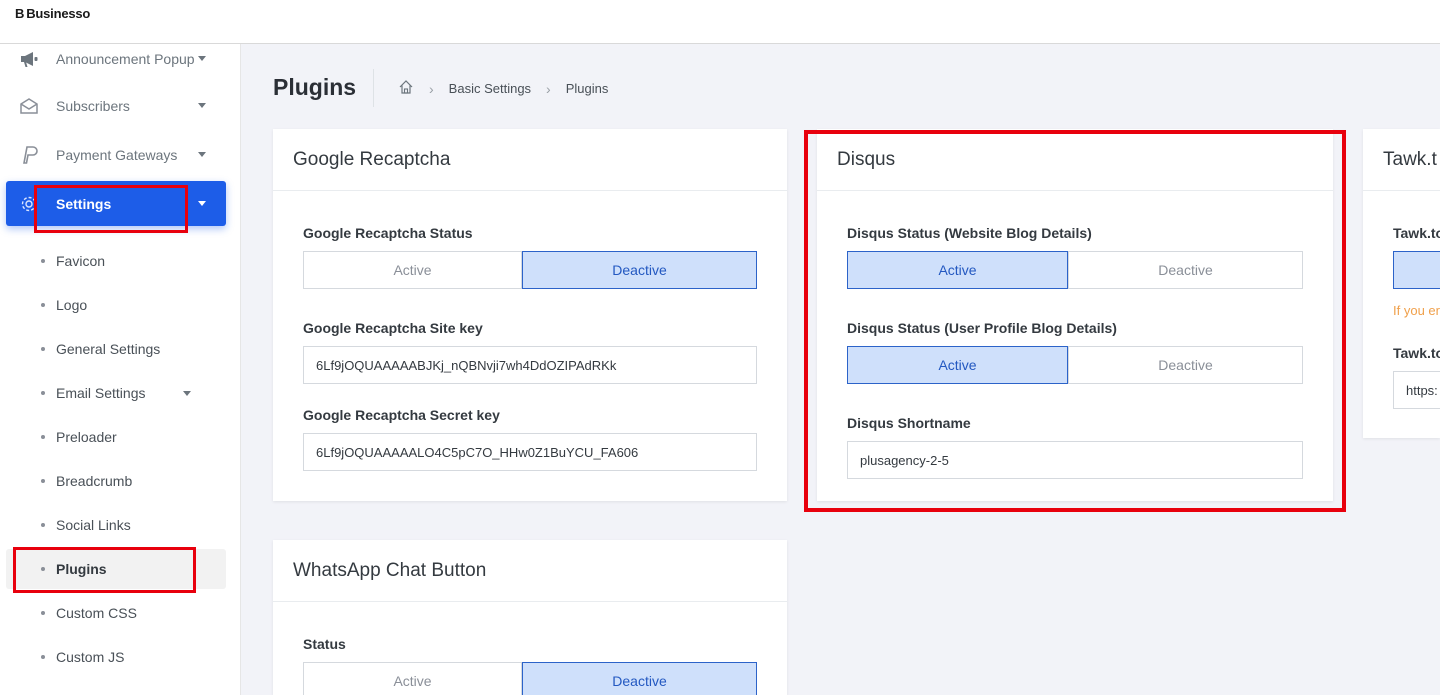 This screenshot has width=1440, height=695. What do you see at coordinates (1416, 310) in the screenshot?
I see `tawk-hint-text: If you er` at bounding box center [1416, 310].